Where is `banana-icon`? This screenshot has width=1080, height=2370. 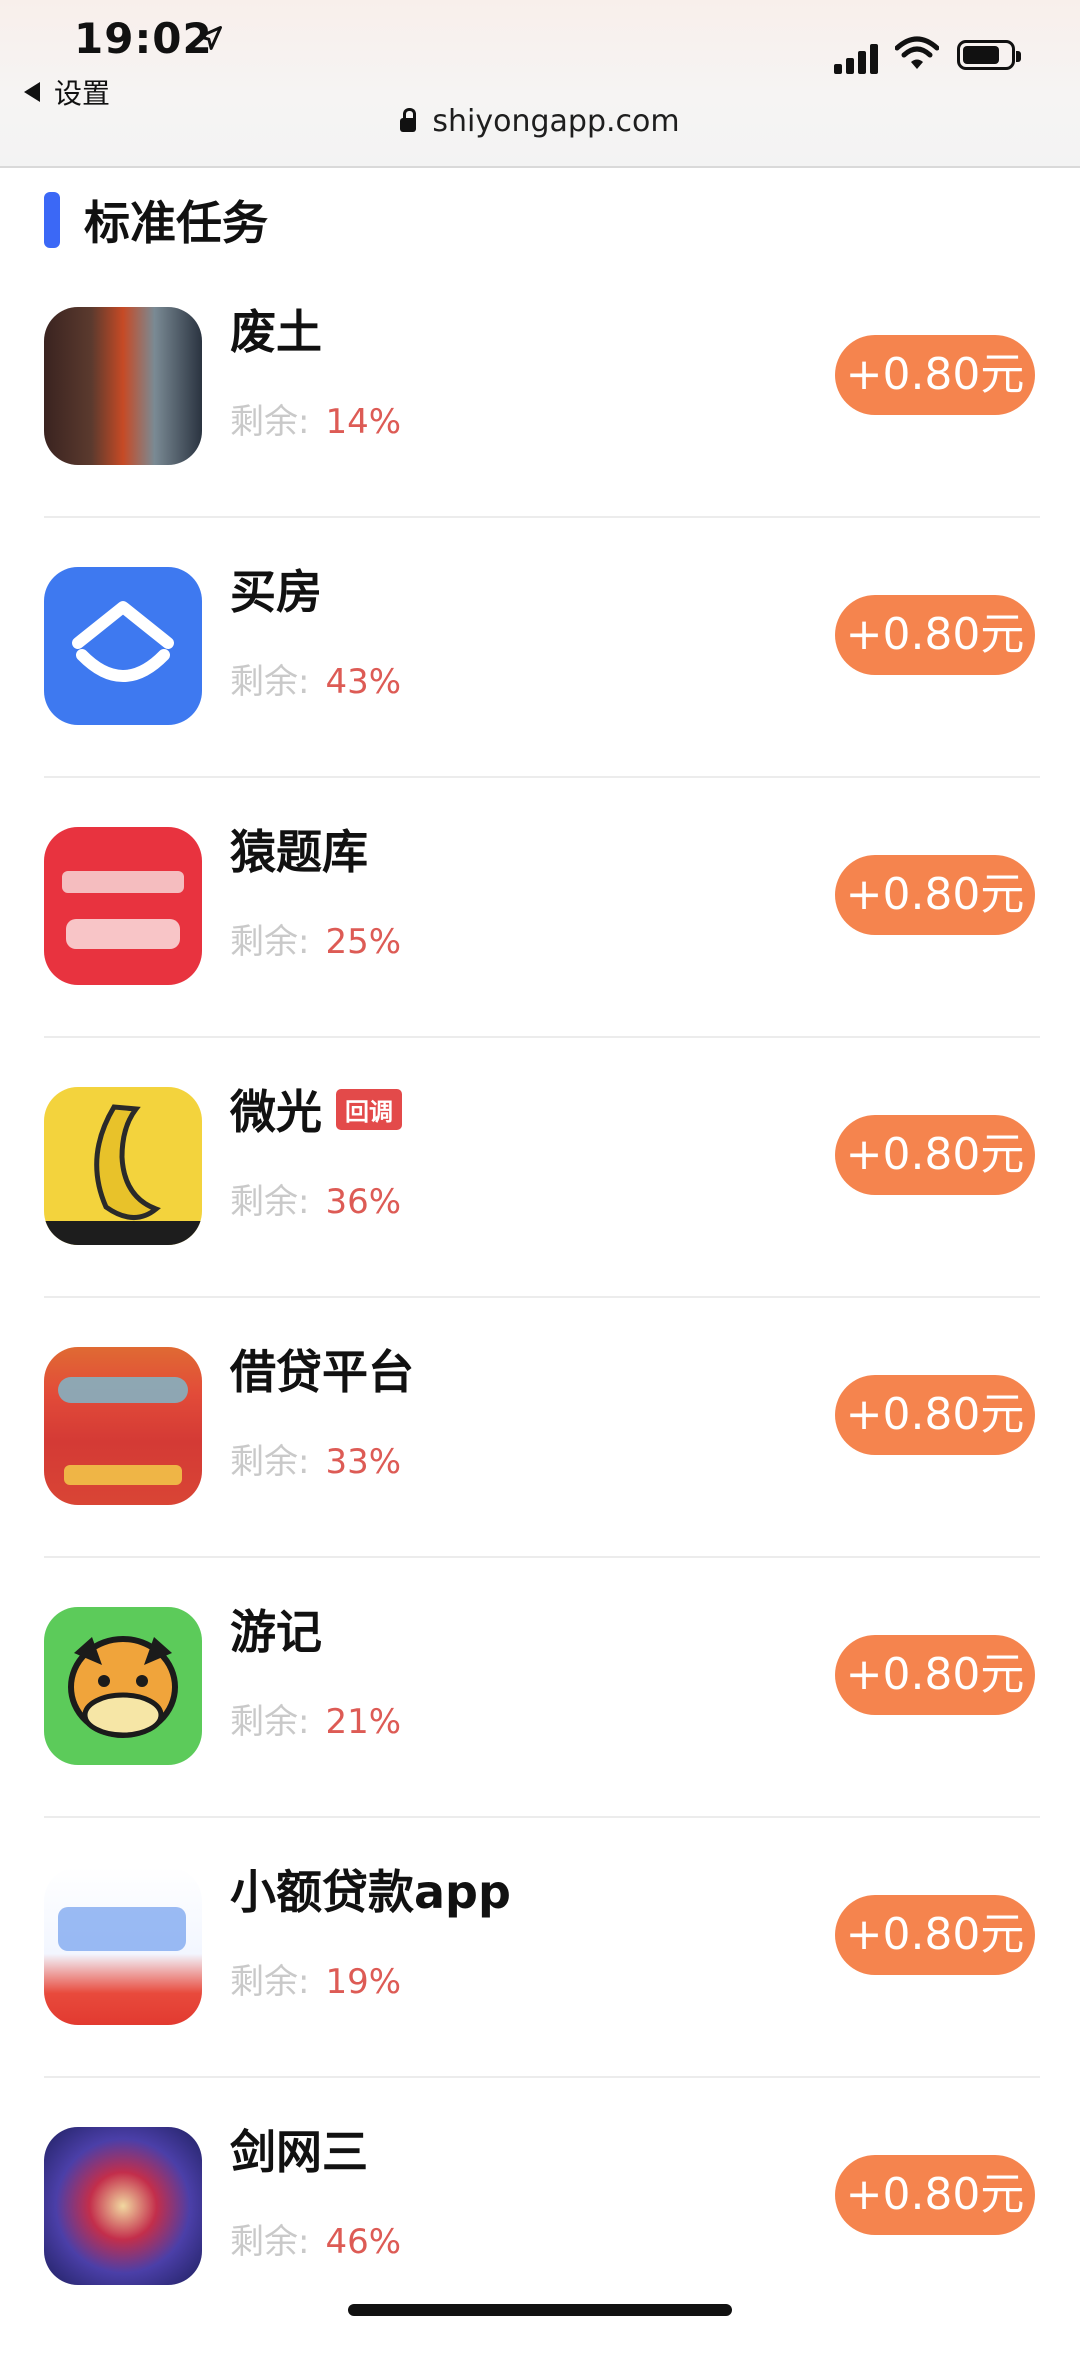 banana-icon is located at coordinates (123, 1174).